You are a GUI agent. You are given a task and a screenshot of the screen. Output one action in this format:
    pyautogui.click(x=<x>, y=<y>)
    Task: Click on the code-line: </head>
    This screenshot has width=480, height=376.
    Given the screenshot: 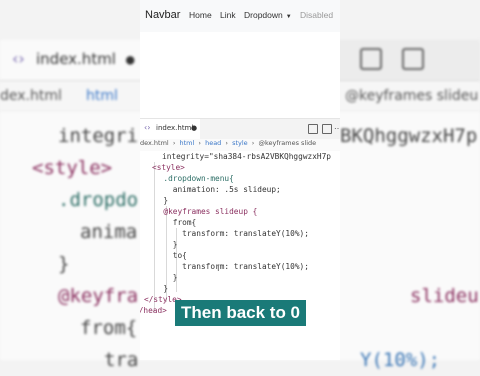 What is the action you would take?
    pyautogui.click(x=153, y=310)
    